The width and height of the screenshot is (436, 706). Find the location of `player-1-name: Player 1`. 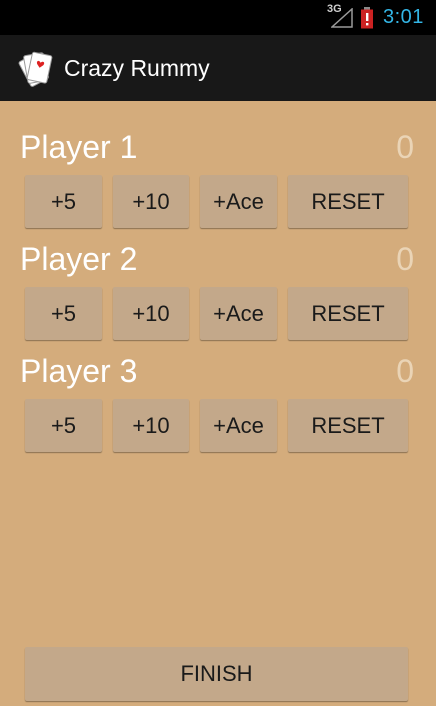

player-1-name: Player 1 is located at coordinates (79, 147).